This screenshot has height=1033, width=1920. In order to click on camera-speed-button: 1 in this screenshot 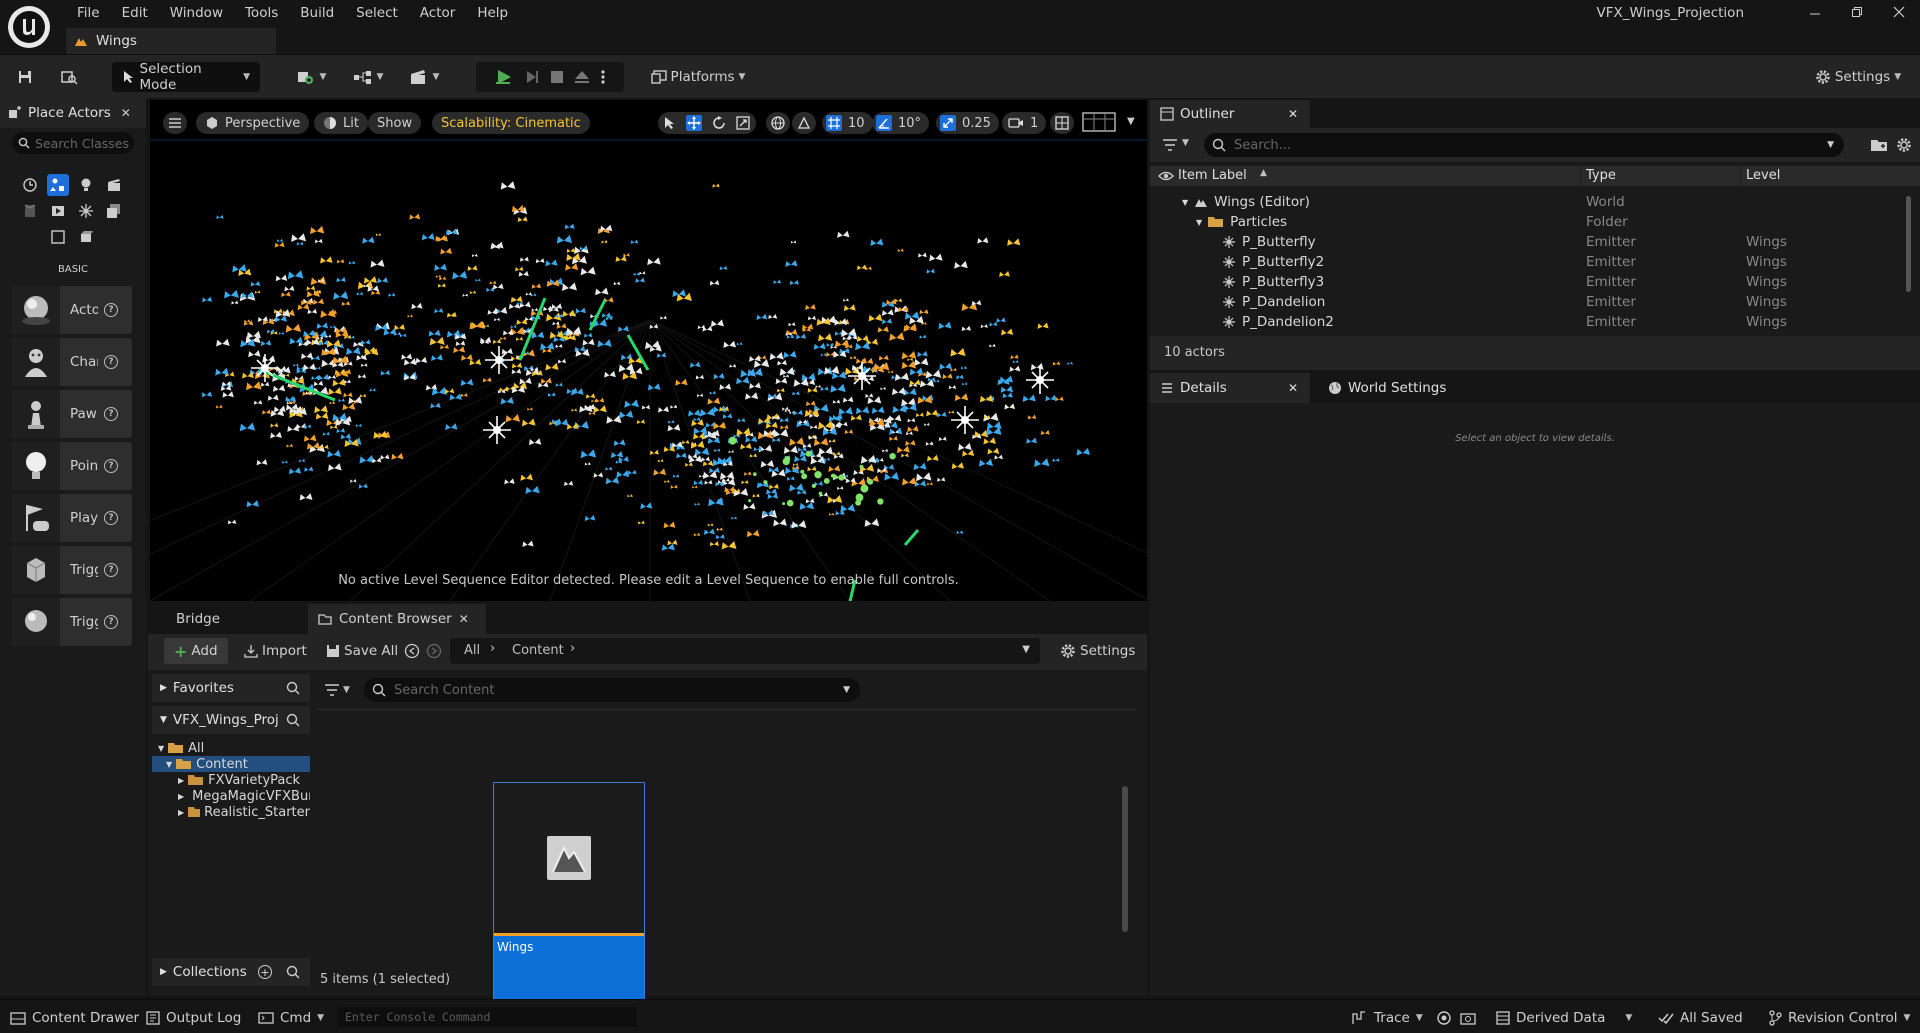, I will do `click(1024, 123)`.